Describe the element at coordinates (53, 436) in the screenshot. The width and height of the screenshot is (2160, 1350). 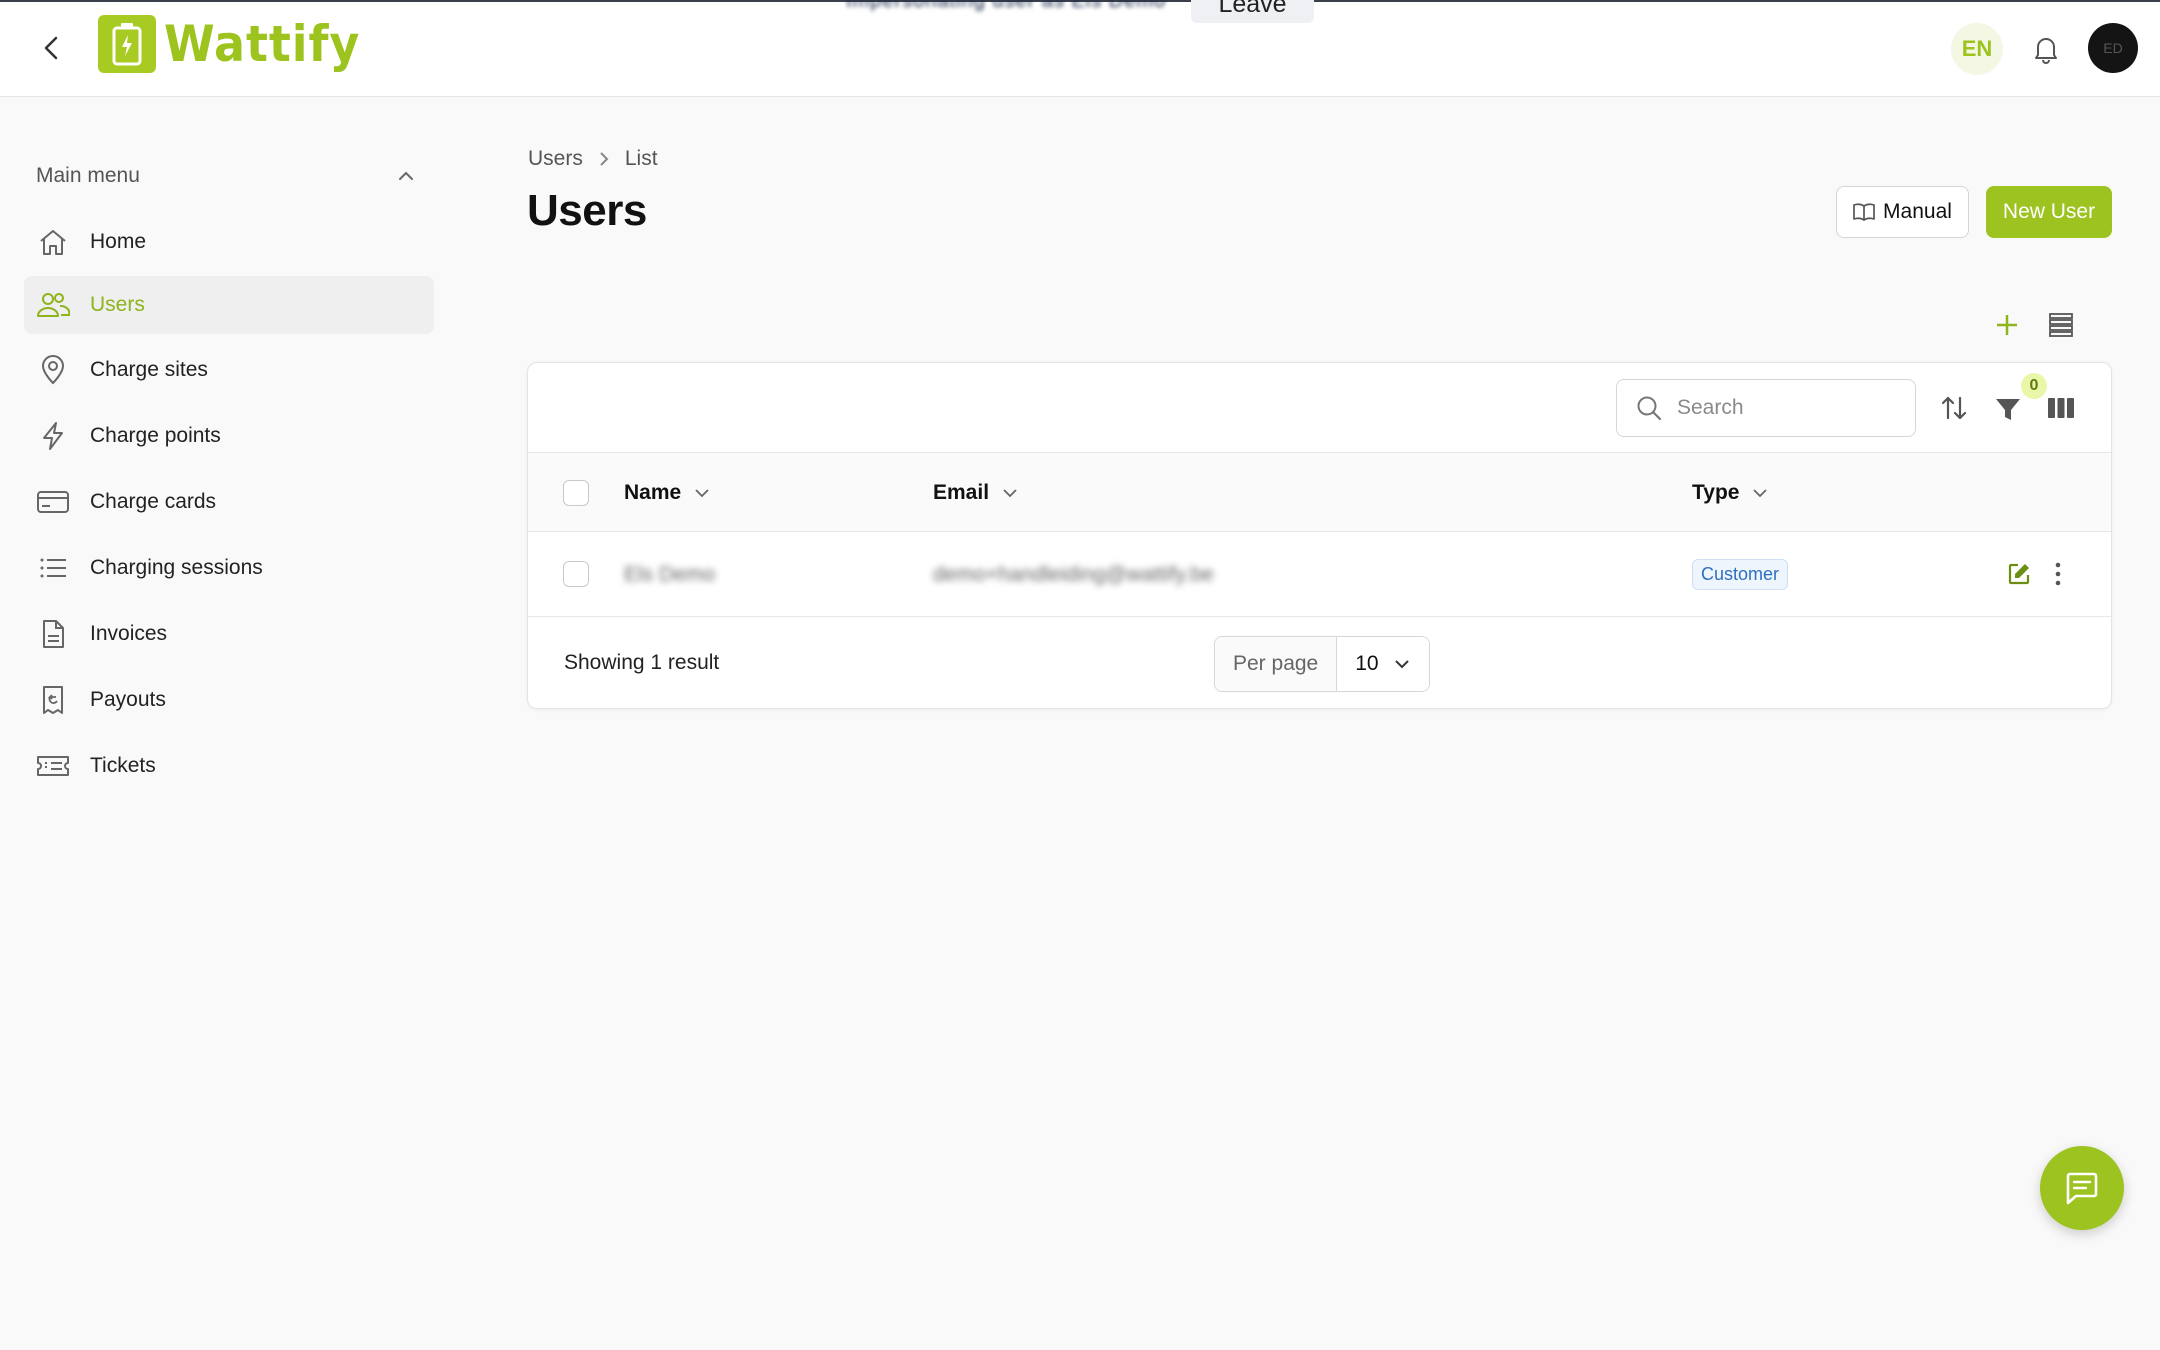
I see `lightning-icon` at that location.